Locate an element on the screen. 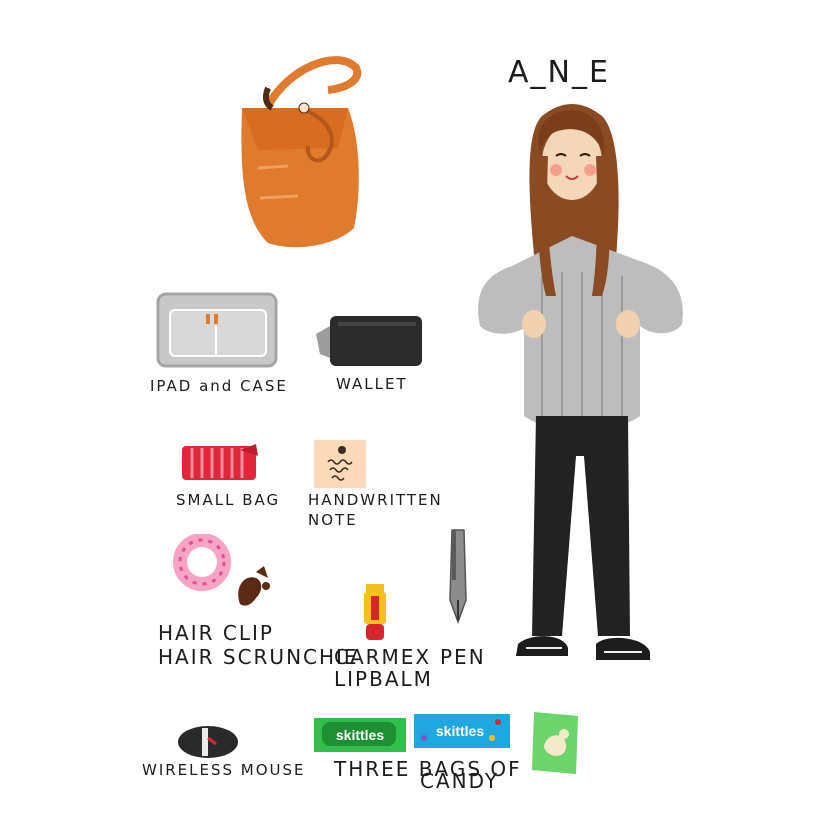  pen-icon is located at coordinates (459, 576).